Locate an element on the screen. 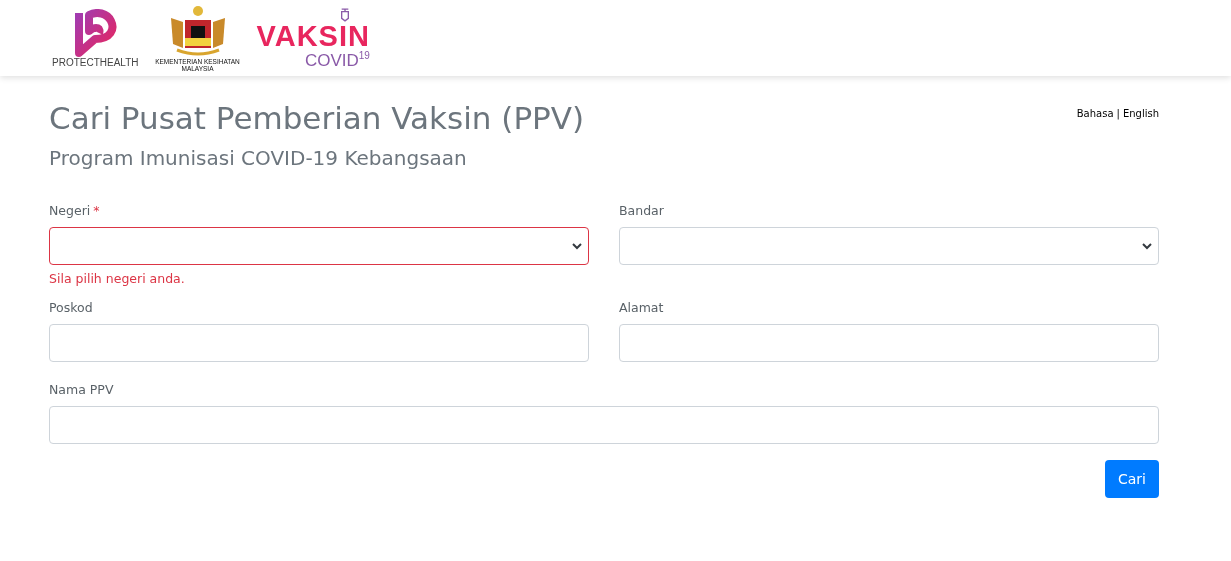 The image size is (1231, 561). field-label: Alamat is located at coordinates (641, 308).